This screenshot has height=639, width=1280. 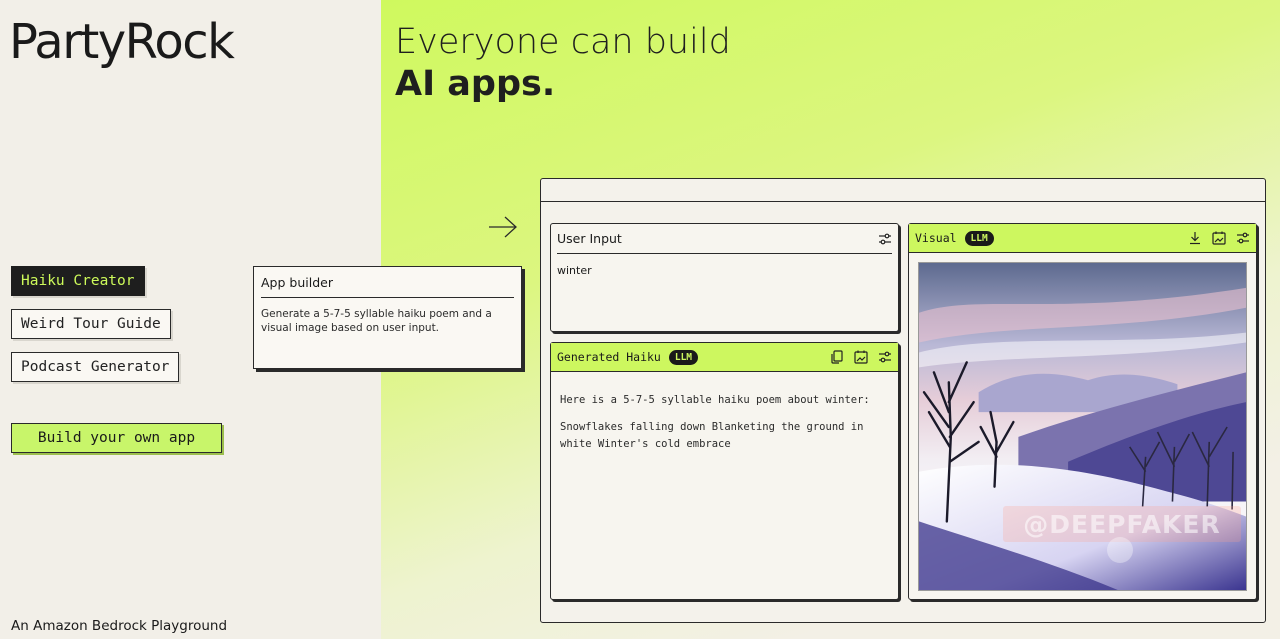 What do you see at coordinates (1082, 238) in the screenshot?
I see `visual-header: Visual LLM` at bounding box center [1082, 238].